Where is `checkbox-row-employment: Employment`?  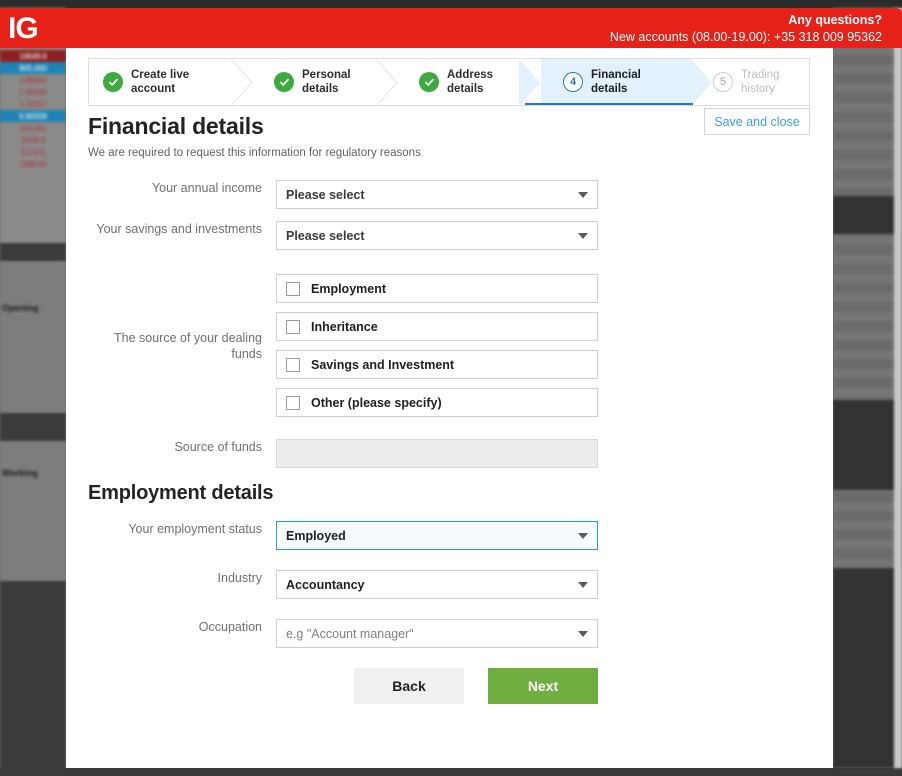
checkbox-row-employment: Employment is located at coordinates (437, 288).